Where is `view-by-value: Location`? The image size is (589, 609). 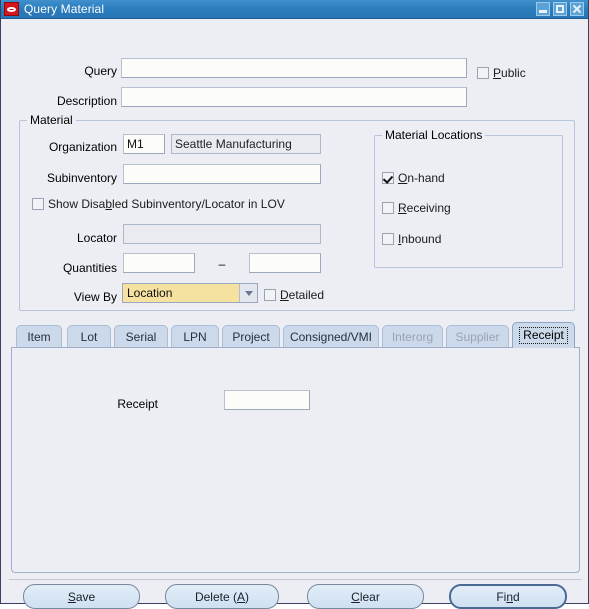 view-by-value: Location is located at coordinates (150, 293).